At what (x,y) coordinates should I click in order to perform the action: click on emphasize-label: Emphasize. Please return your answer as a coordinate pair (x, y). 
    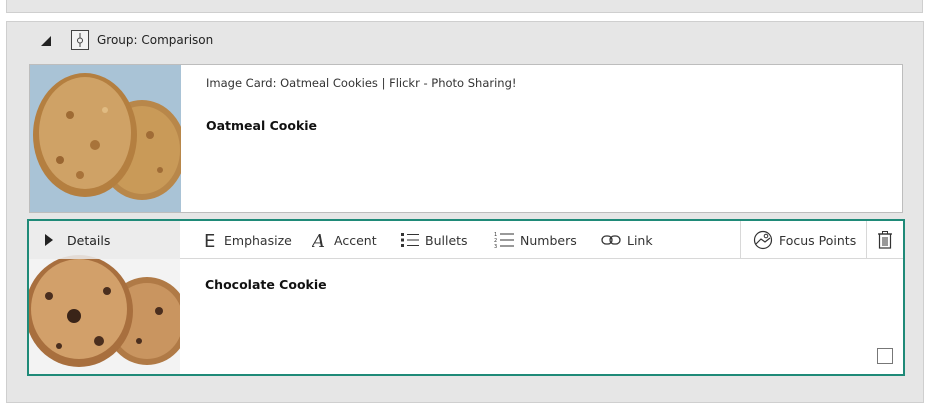
    Looking at the image, I should click on (258, 240).